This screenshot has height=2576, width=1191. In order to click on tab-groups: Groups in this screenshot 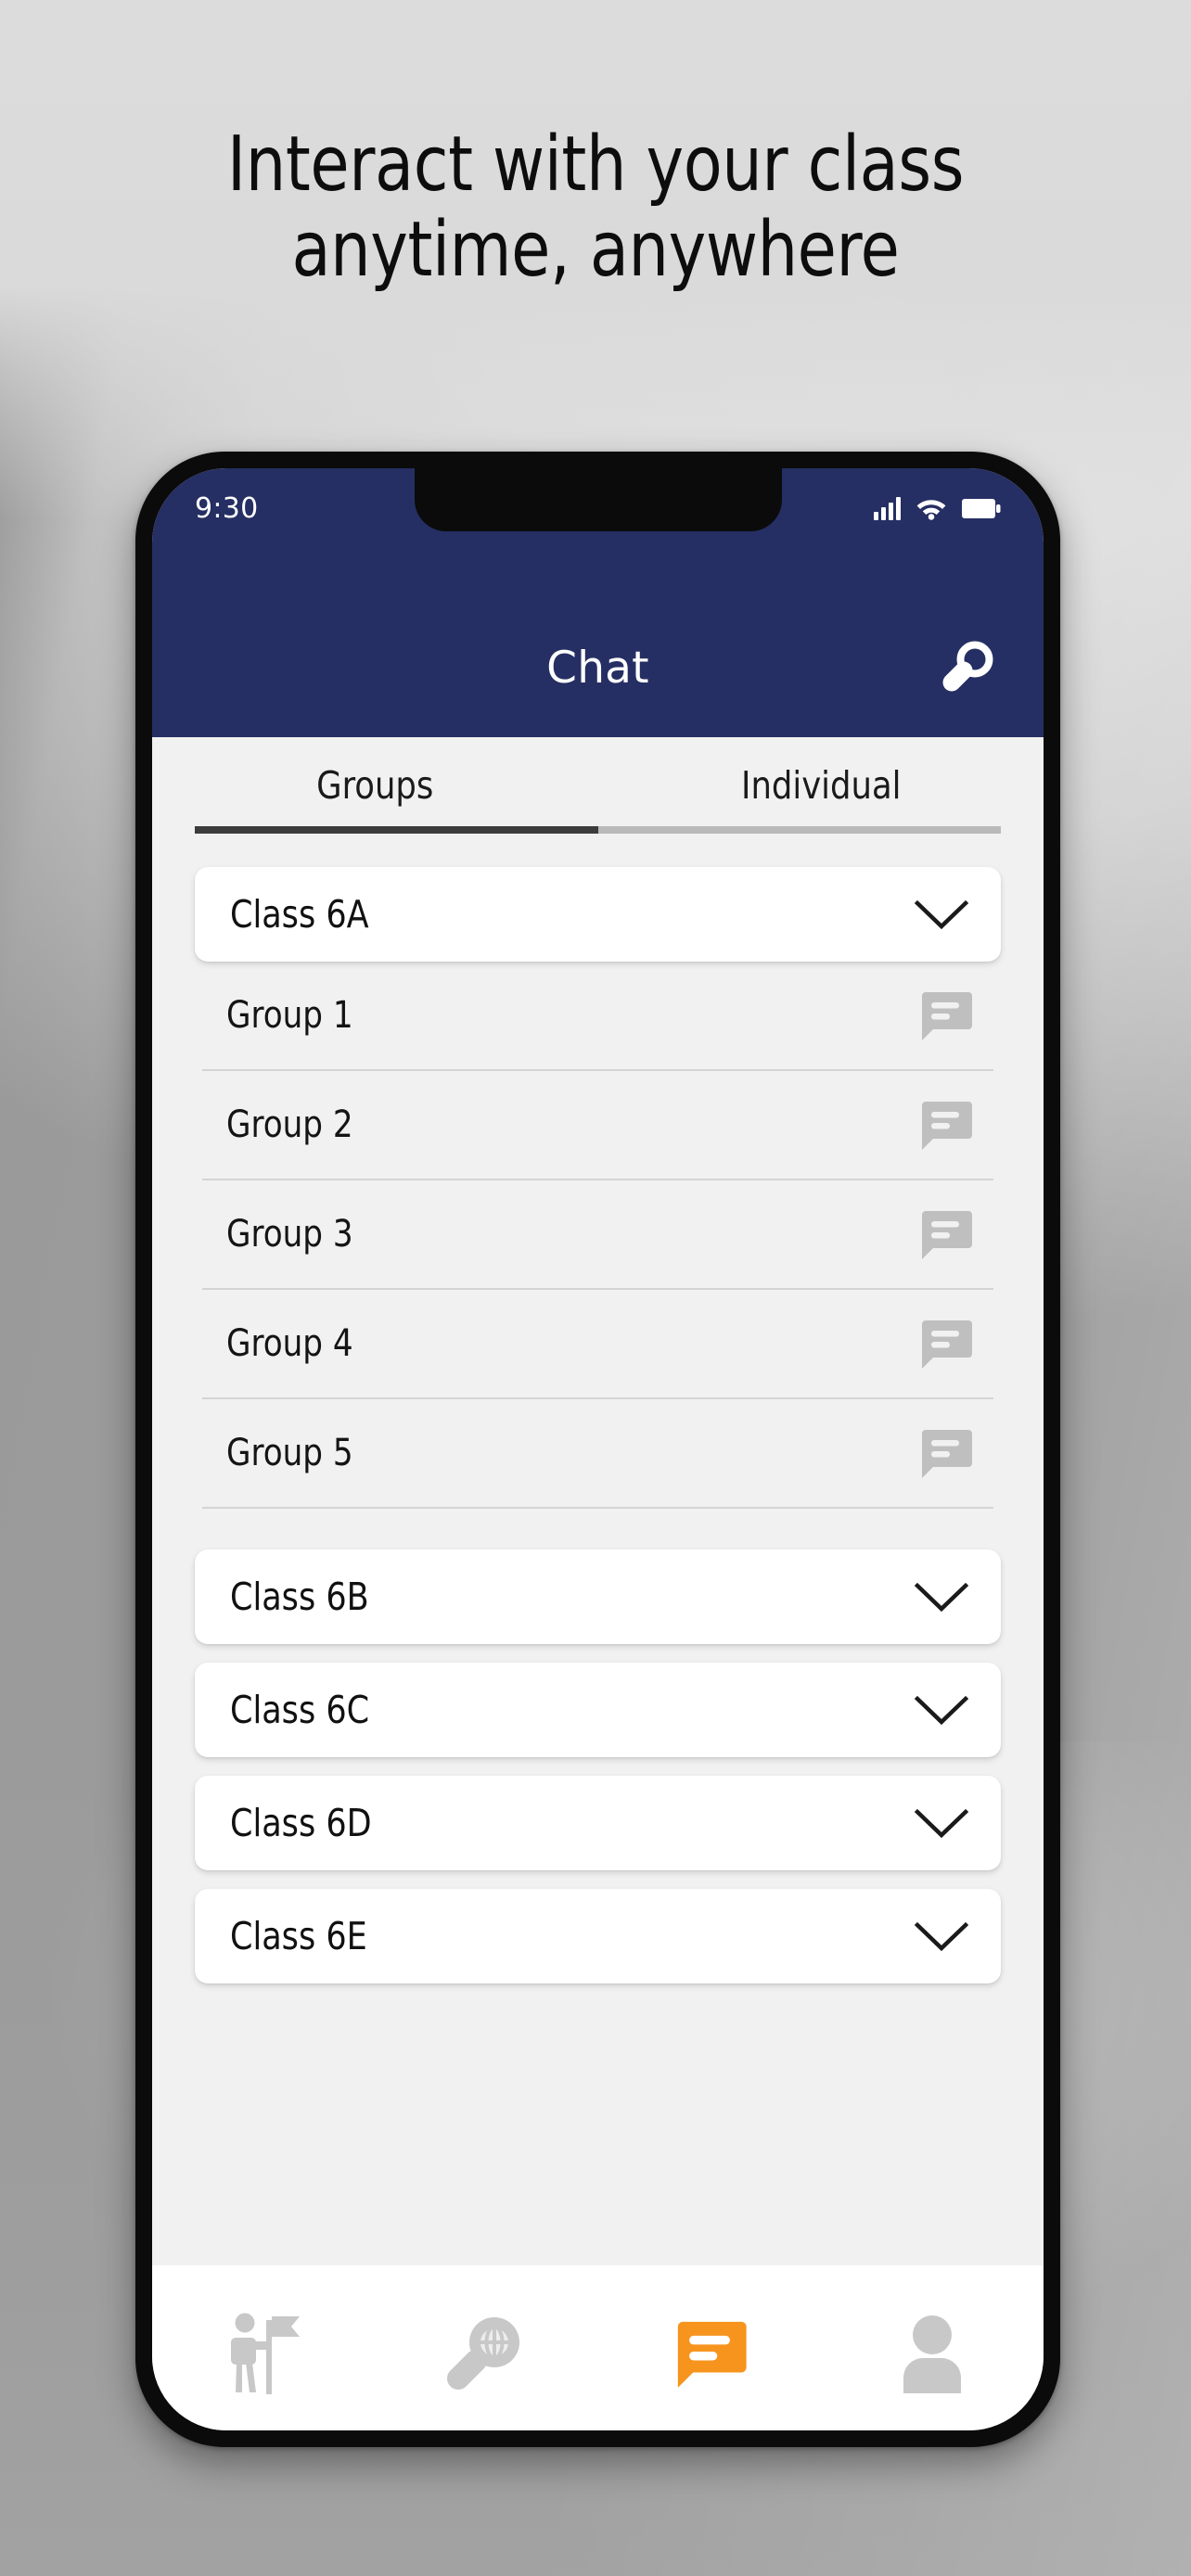, I will do `click(375, 792)`.